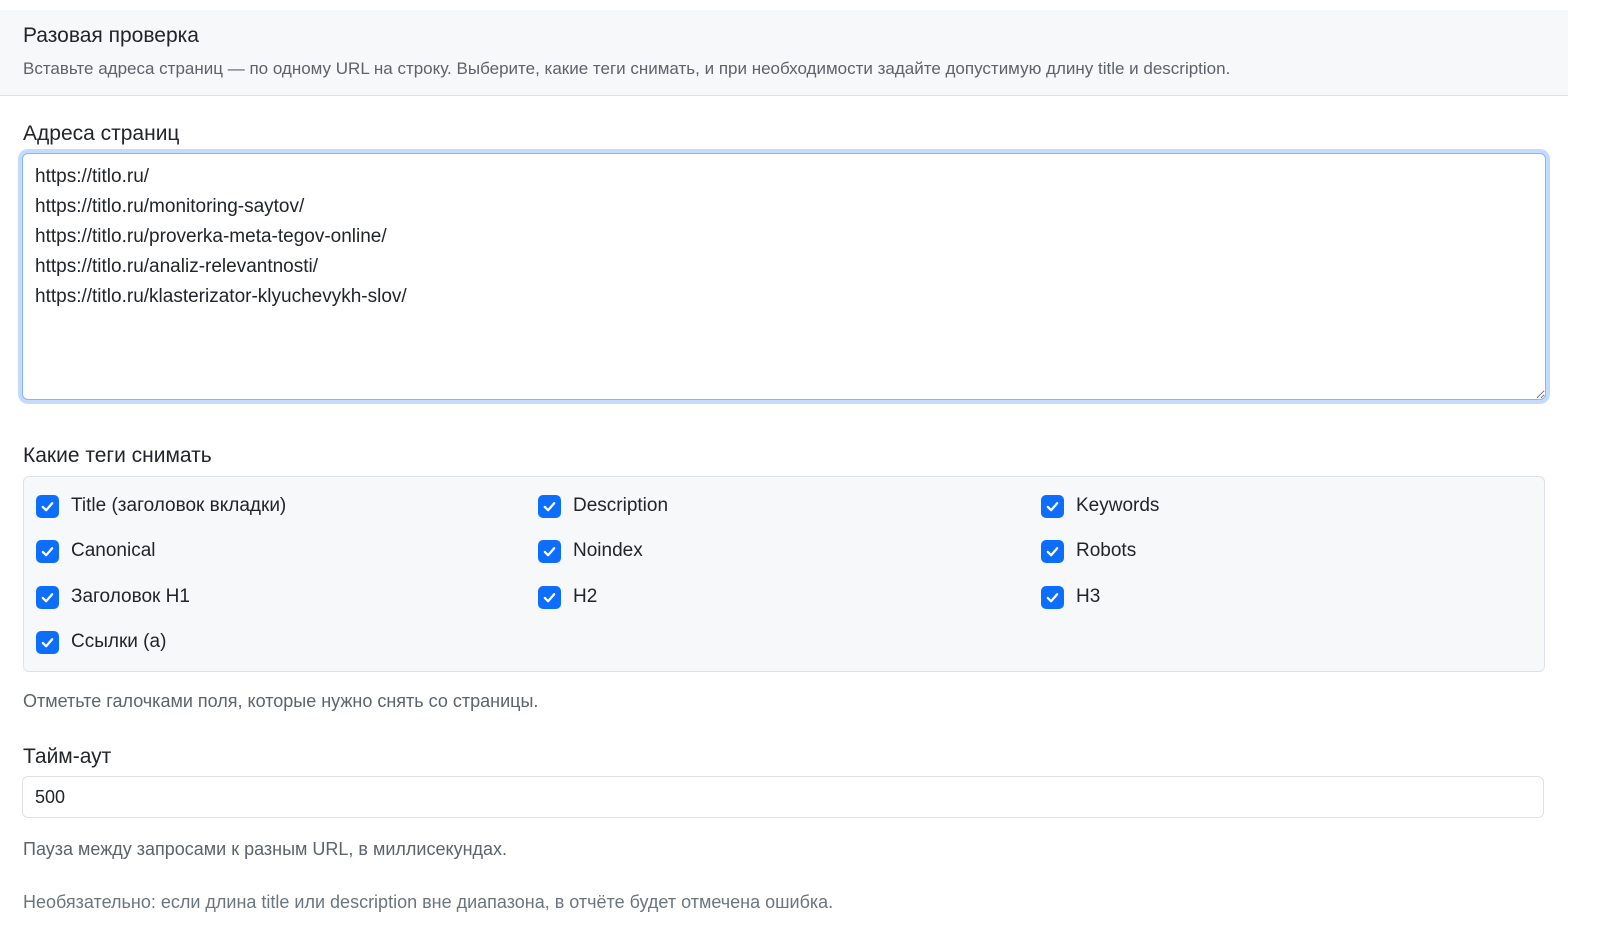 Image resolution: width=1600 pixels, height=939 pixels. I want to click on card-title: Разовая проверка, so click(111, 35).